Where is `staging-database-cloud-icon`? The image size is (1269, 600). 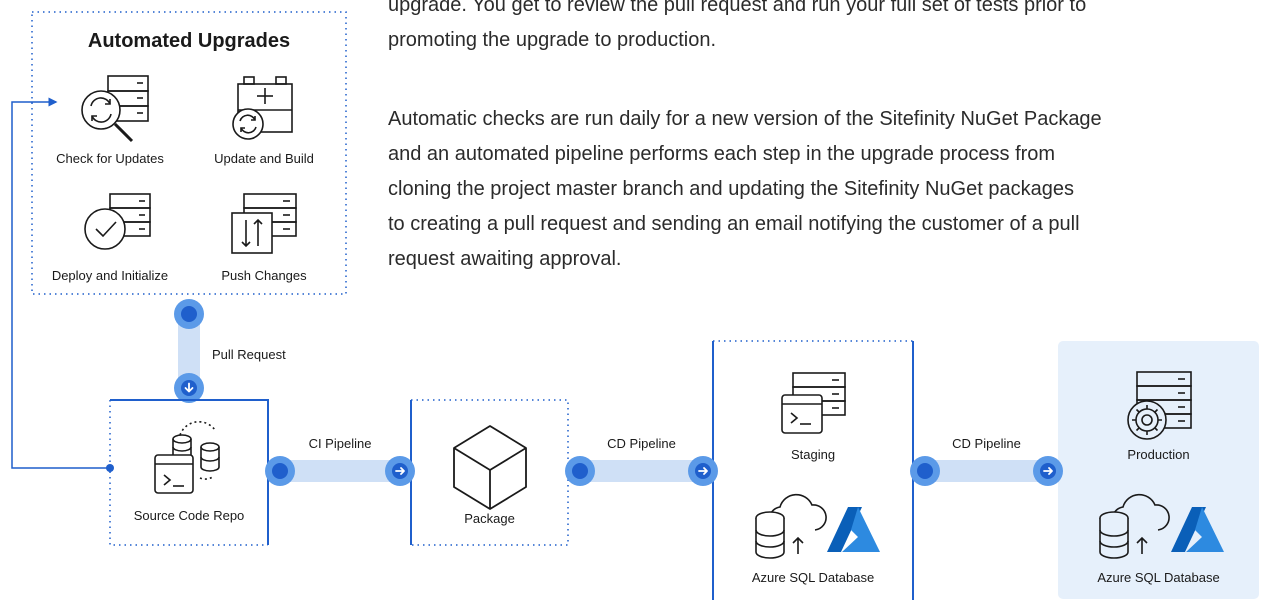 staging-database-cloud-icon is located at coordinates (791, 526).